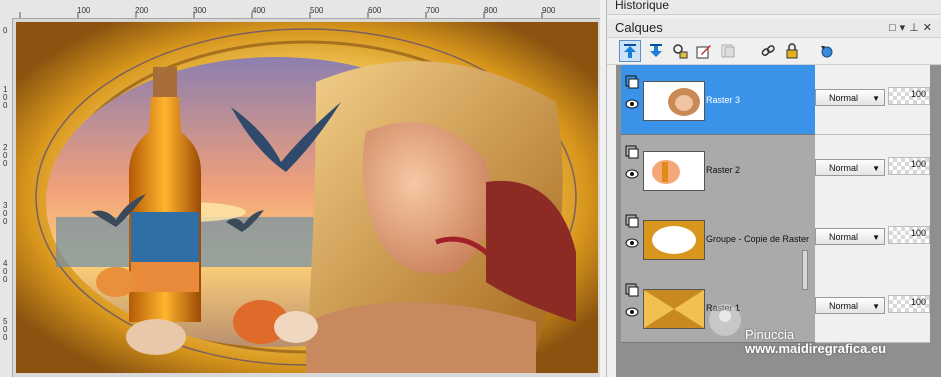 The height and width of the screenshot is (377, 941). Describe the element at coordinates (281, 15) in the screenshot. I see `ruler-ticks` at that location.